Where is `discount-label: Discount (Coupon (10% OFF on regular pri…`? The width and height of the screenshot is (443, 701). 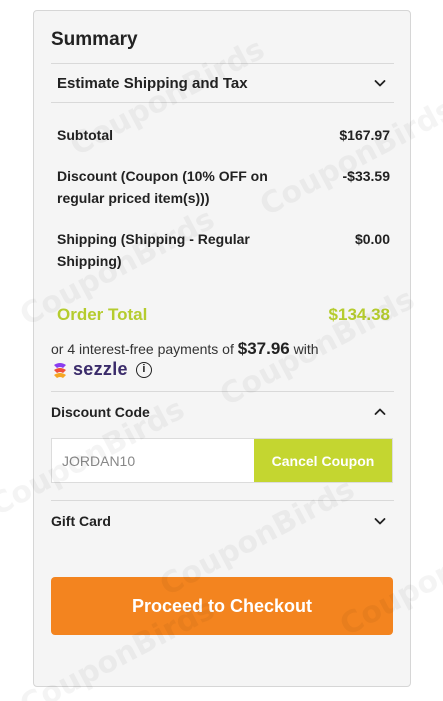
discount-label: Discount (Coupon (10% OFF on regular pri… is located at coordinates (162, 187).